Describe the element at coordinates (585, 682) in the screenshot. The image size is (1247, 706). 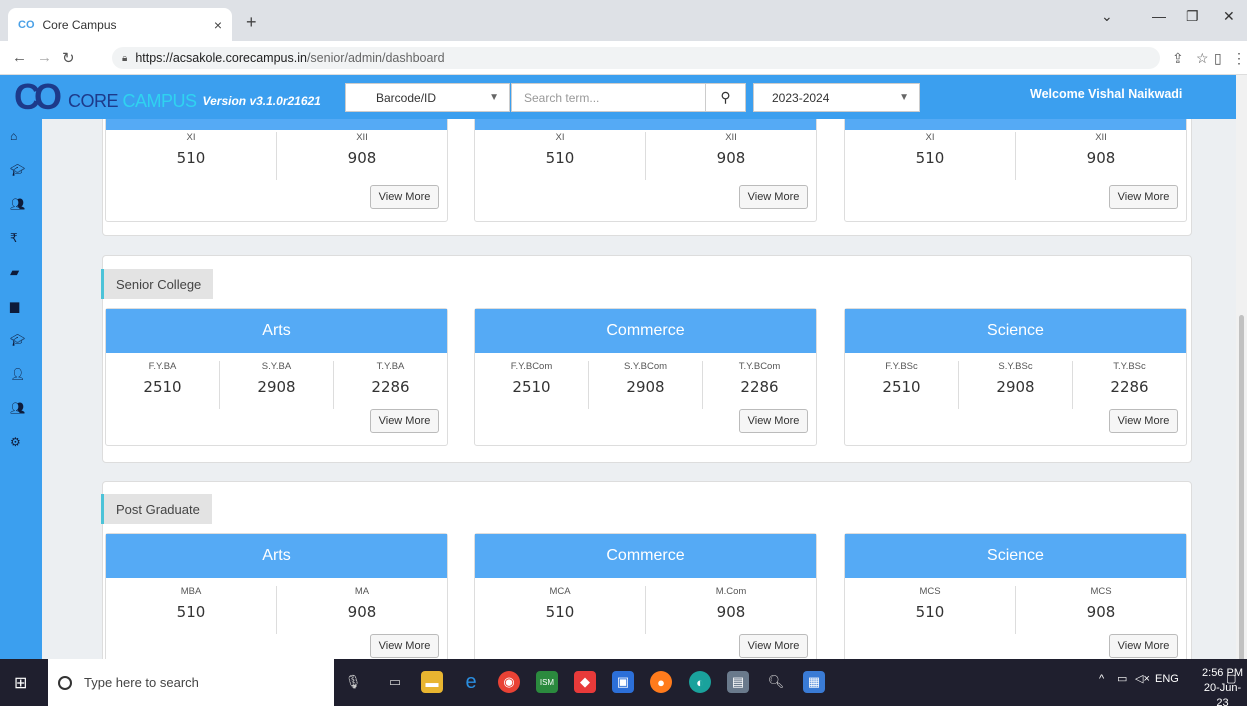
I see `anydesk-icon: ◆` at that location.